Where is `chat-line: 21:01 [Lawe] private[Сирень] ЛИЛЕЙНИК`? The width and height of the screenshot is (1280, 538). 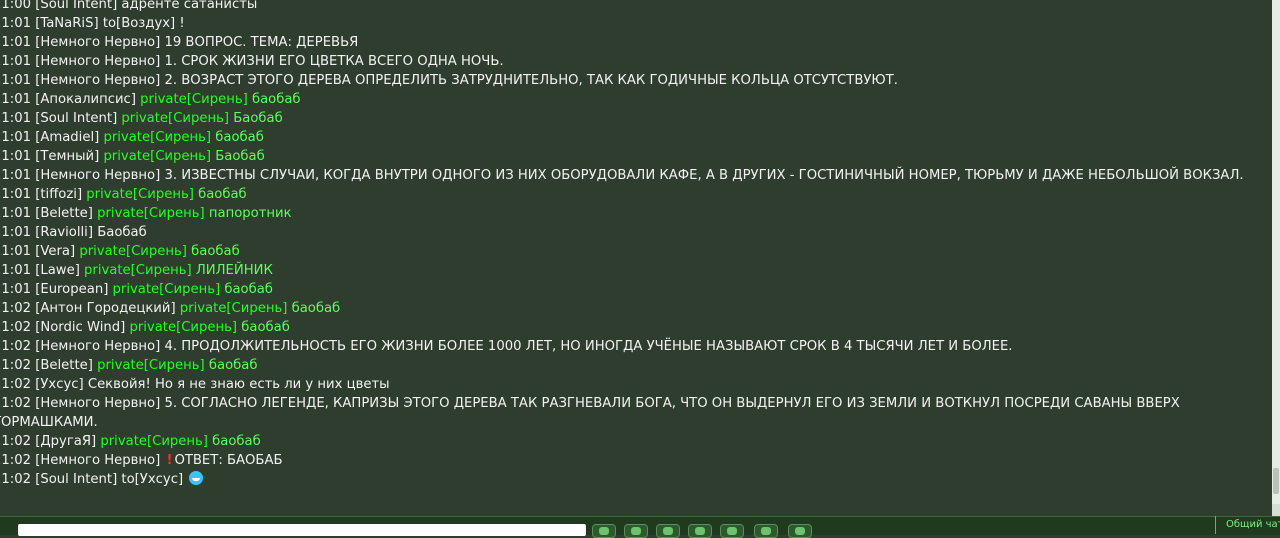 chat-line: 21:01 [Lawe] private[Сирень] ЛИЛЕЙНИК is located at coordinates (636, 270).